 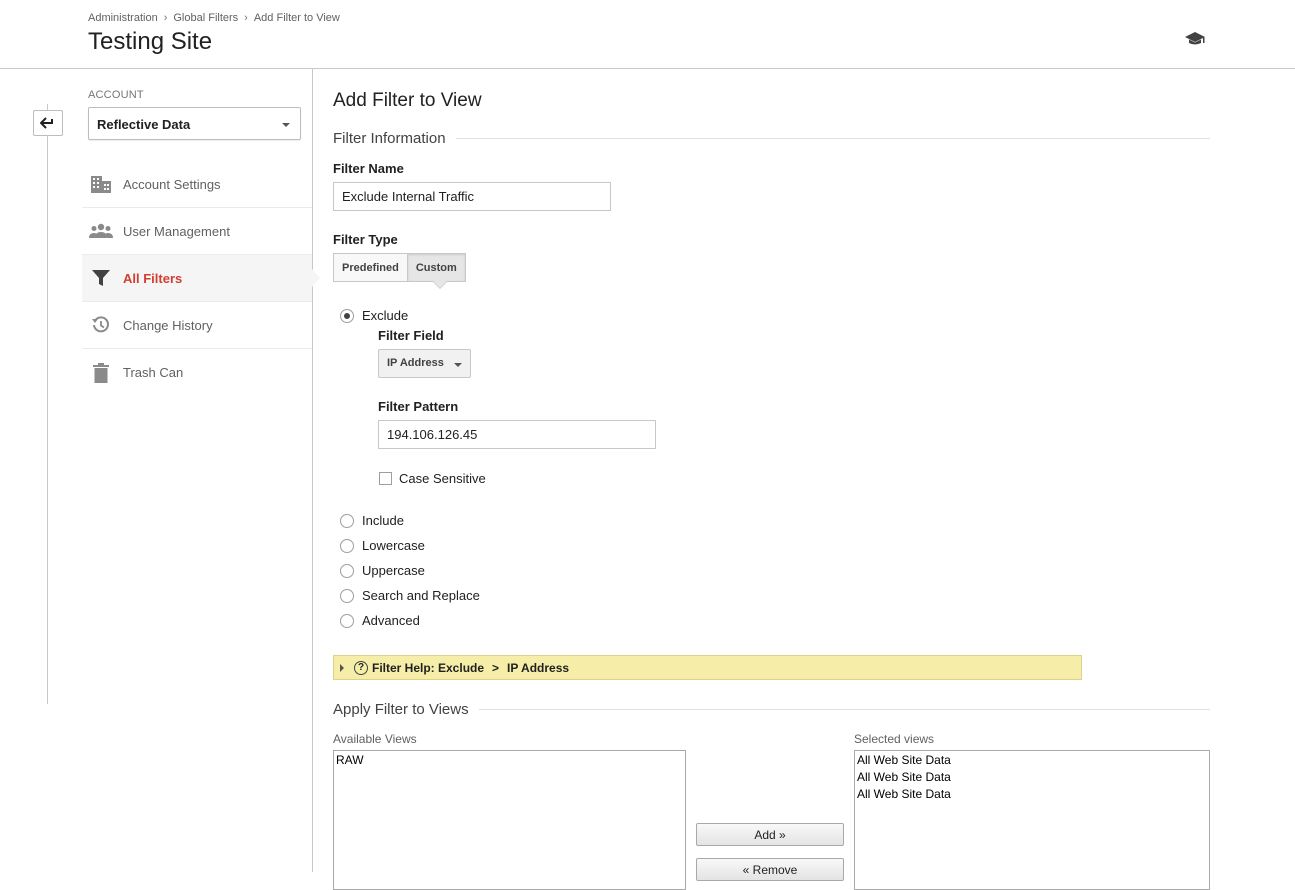 I want to click on back-button, so click(x=48, y=123).